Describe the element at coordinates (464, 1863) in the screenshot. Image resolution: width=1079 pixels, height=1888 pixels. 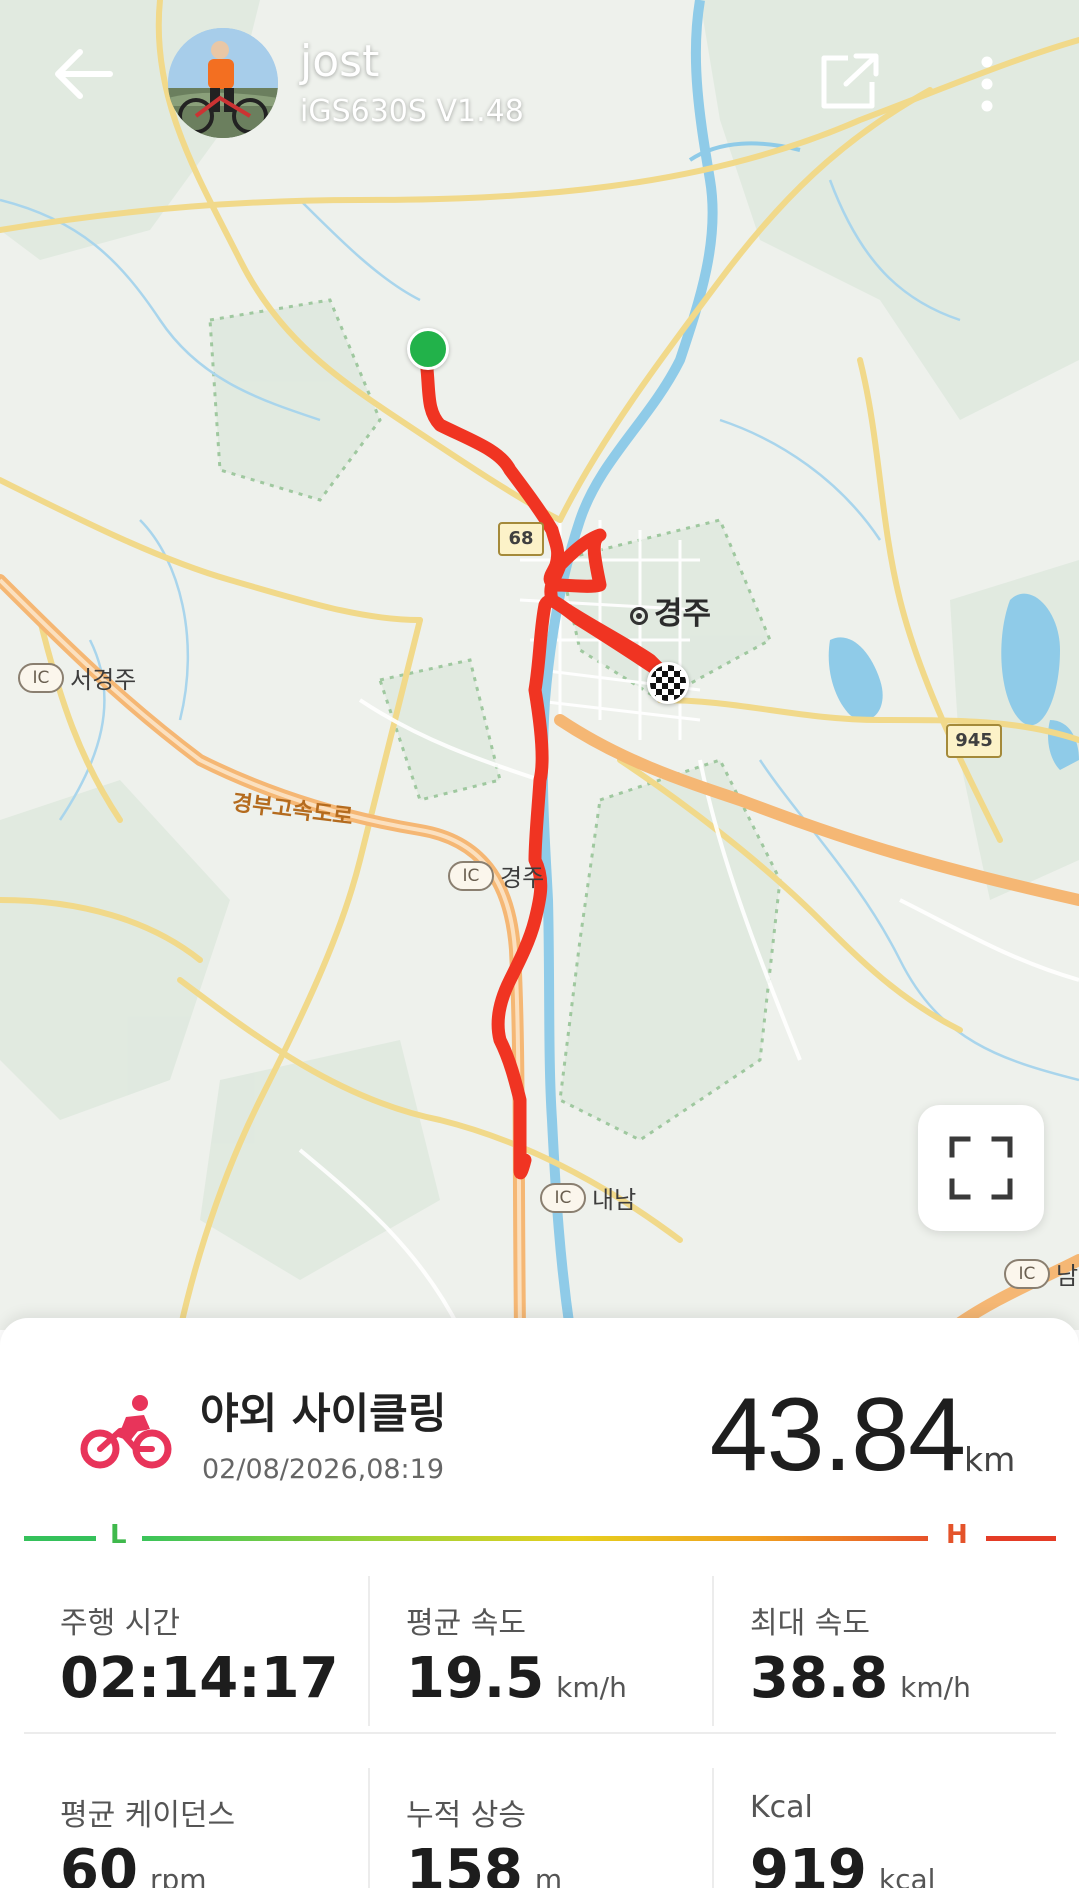
I see `stat-value-number: 158` at that location.